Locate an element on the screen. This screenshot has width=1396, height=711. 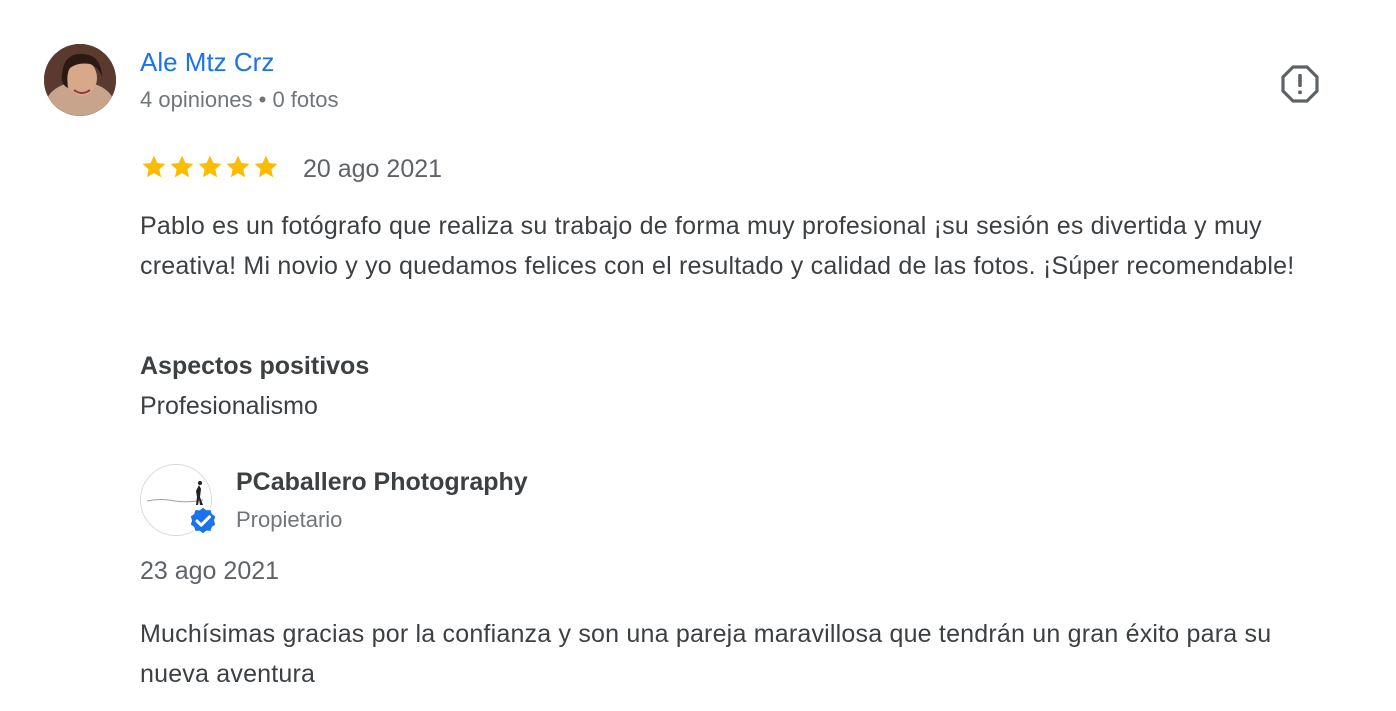
reviewer-stats: 4 opiniones • 0 fotos is located at coordinates (239, 99).